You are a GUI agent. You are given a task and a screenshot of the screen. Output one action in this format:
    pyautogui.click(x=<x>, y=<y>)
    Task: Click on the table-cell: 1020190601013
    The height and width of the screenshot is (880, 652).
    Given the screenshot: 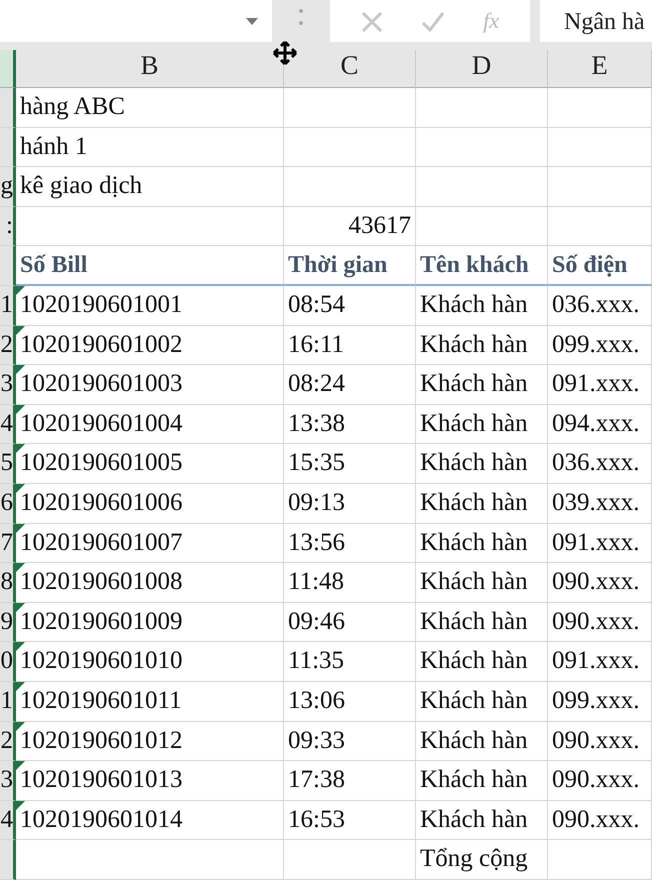 What is the action you would take?
    pyautogui.click(x=150, y=781)
    